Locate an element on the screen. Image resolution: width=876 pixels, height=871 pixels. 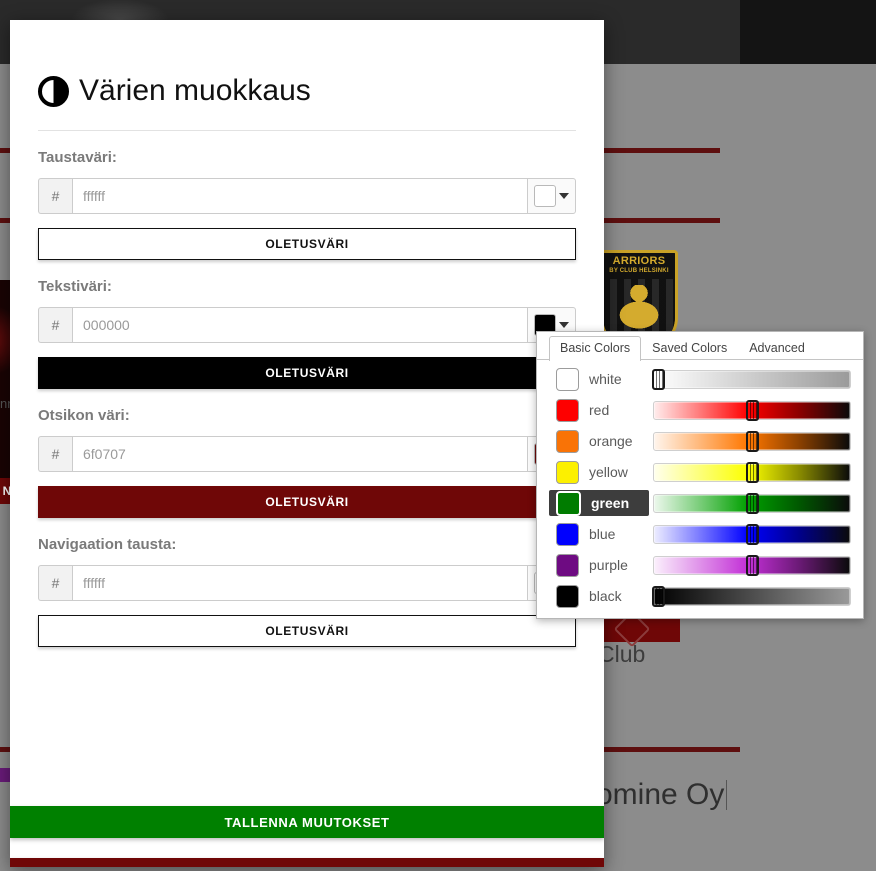
modal-title-row: Värien muokkaus is located at coordinates (307, 91).